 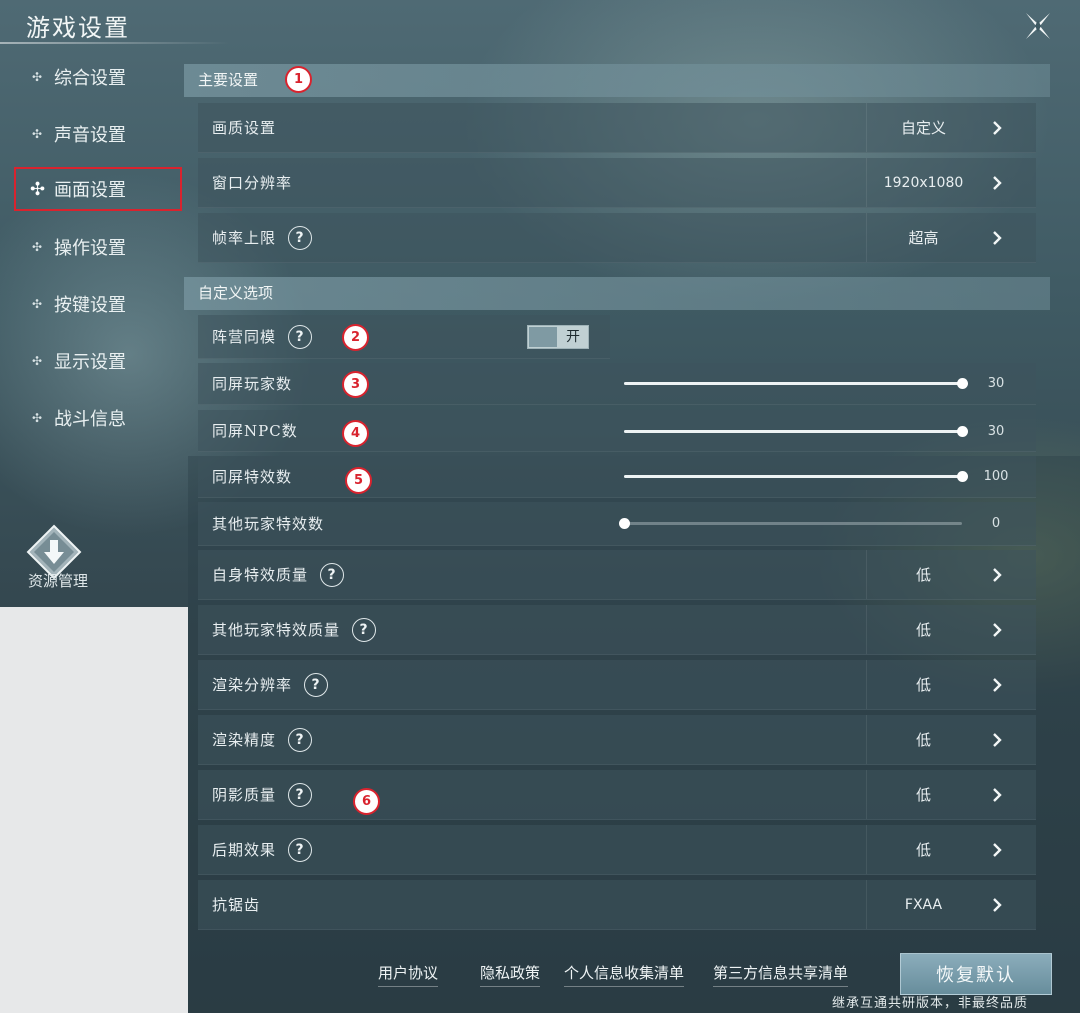 What do you see at coordinates (510, 974) in the screenshot?
I see `privacy-policy-link: 隐私政策` at bounding box center [510, 974].